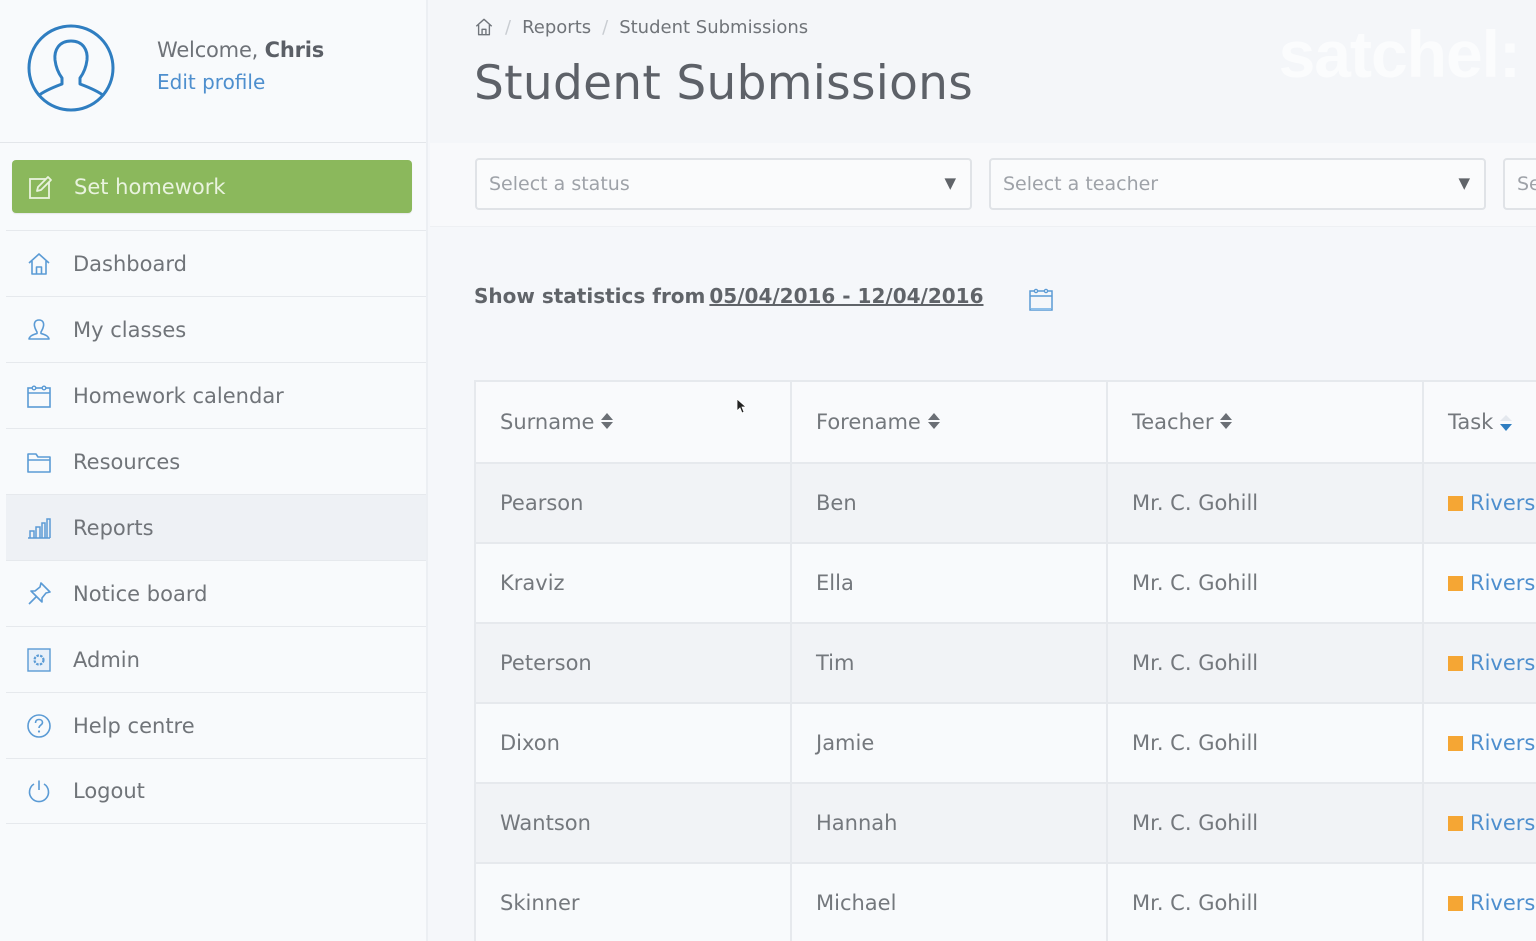 This screenshot has height=941, width=1536. What do you see at coordinates (590, 296) in the screenshot?
I see `statistics-label: Show statistics from` at bounding box center [590, 296].